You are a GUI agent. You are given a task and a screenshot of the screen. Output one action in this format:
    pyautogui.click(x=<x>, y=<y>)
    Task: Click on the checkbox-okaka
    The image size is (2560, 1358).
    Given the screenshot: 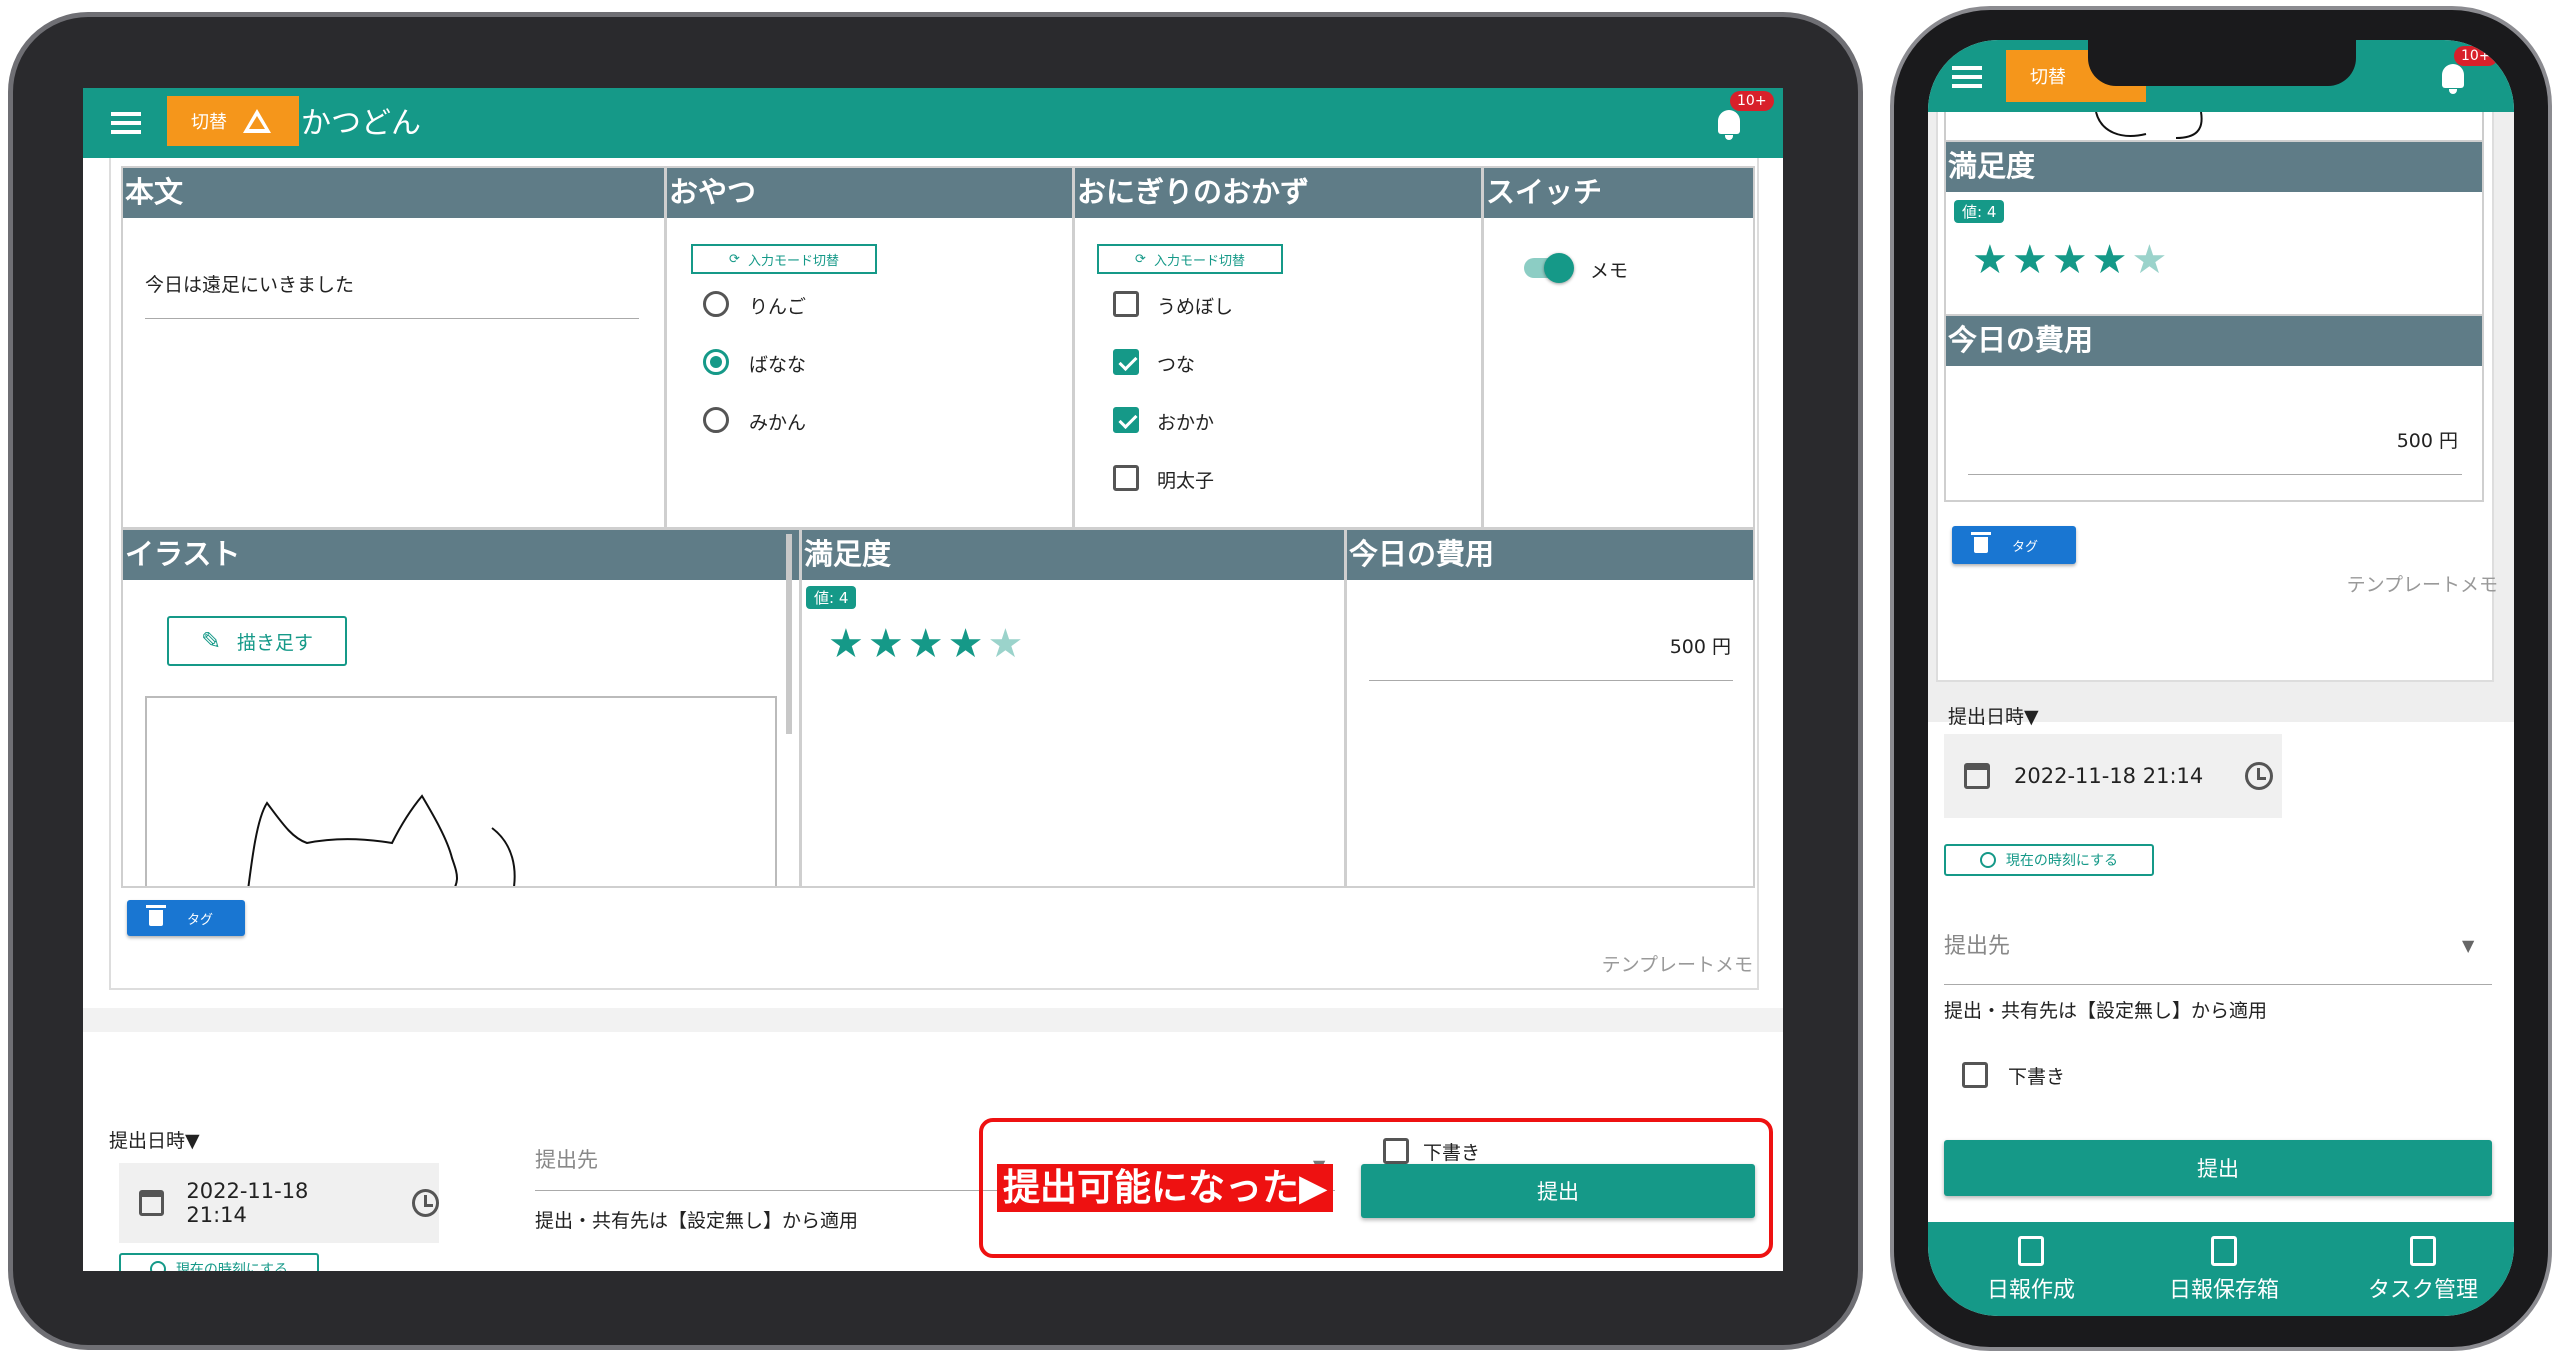 What is the action you would take?
    pyautogui.click(x=1126, y=420)
    